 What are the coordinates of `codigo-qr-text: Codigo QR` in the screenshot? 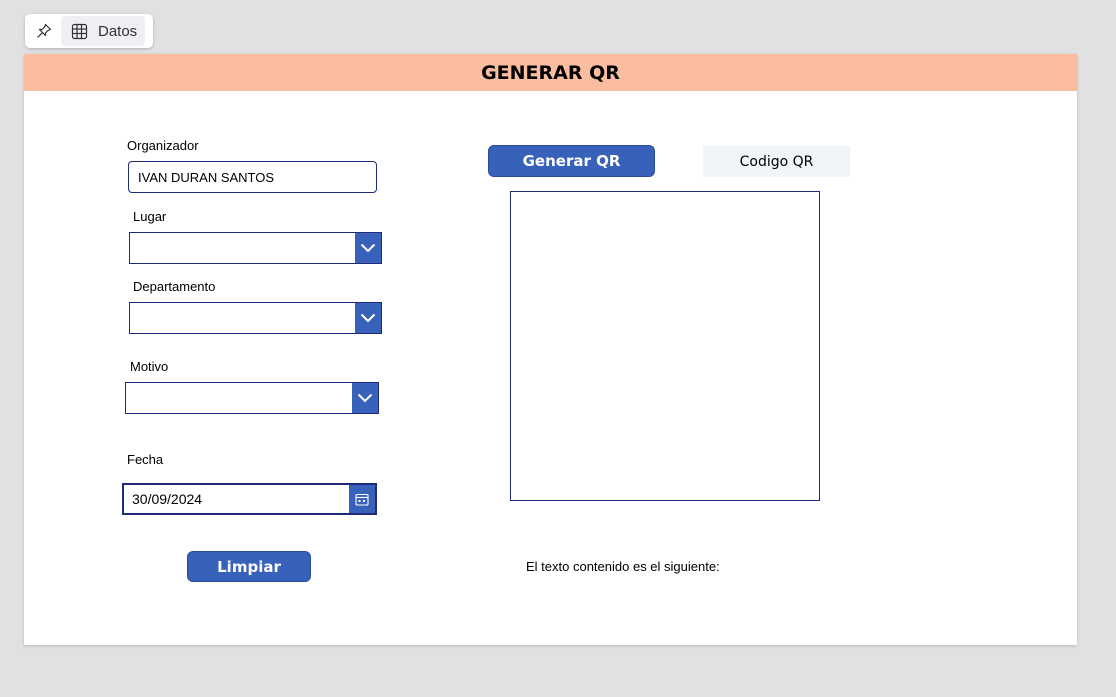 It's located at (776, 161).